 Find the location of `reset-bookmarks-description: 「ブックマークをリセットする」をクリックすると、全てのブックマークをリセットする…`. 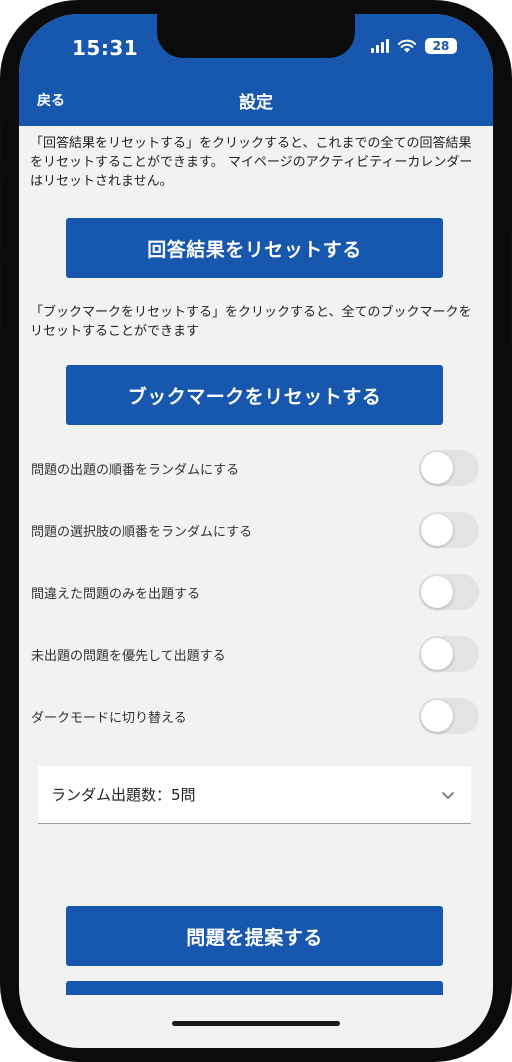

reset-bookmarks-description: 「ブックマークをリセットする」をクリックすると、全てのブックマークをリセットする… is located at coordinates (251, 322).